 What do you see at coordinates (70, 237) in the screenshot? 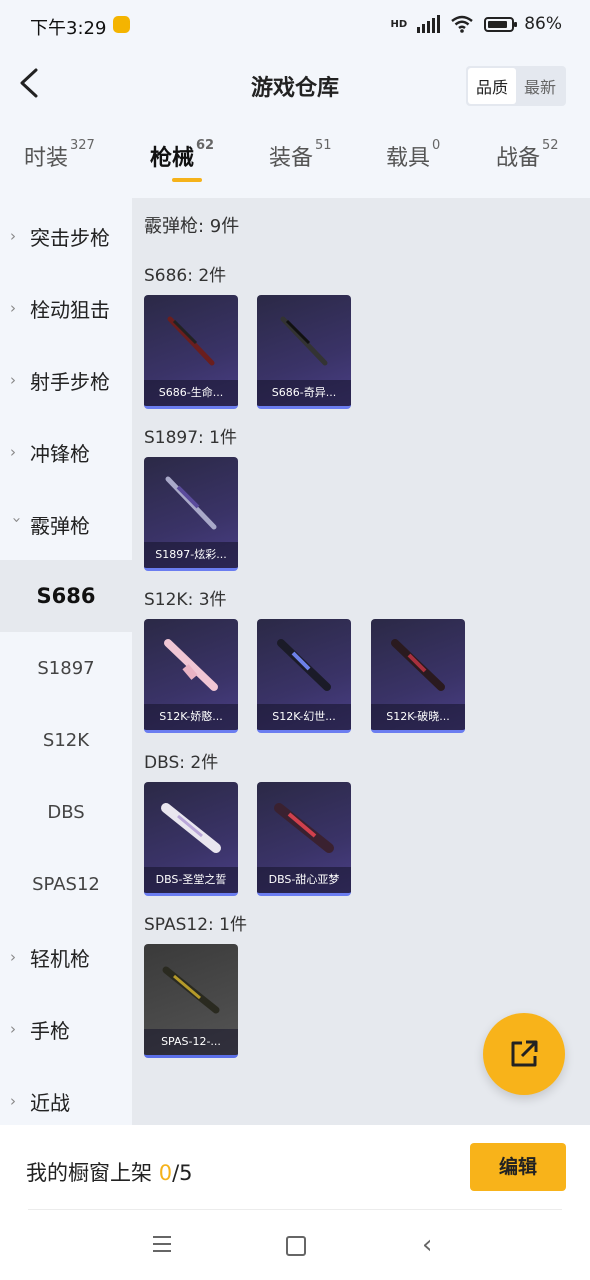
I see `sidebar-item-label: 突击步枪` at bounding box center [70, 237].